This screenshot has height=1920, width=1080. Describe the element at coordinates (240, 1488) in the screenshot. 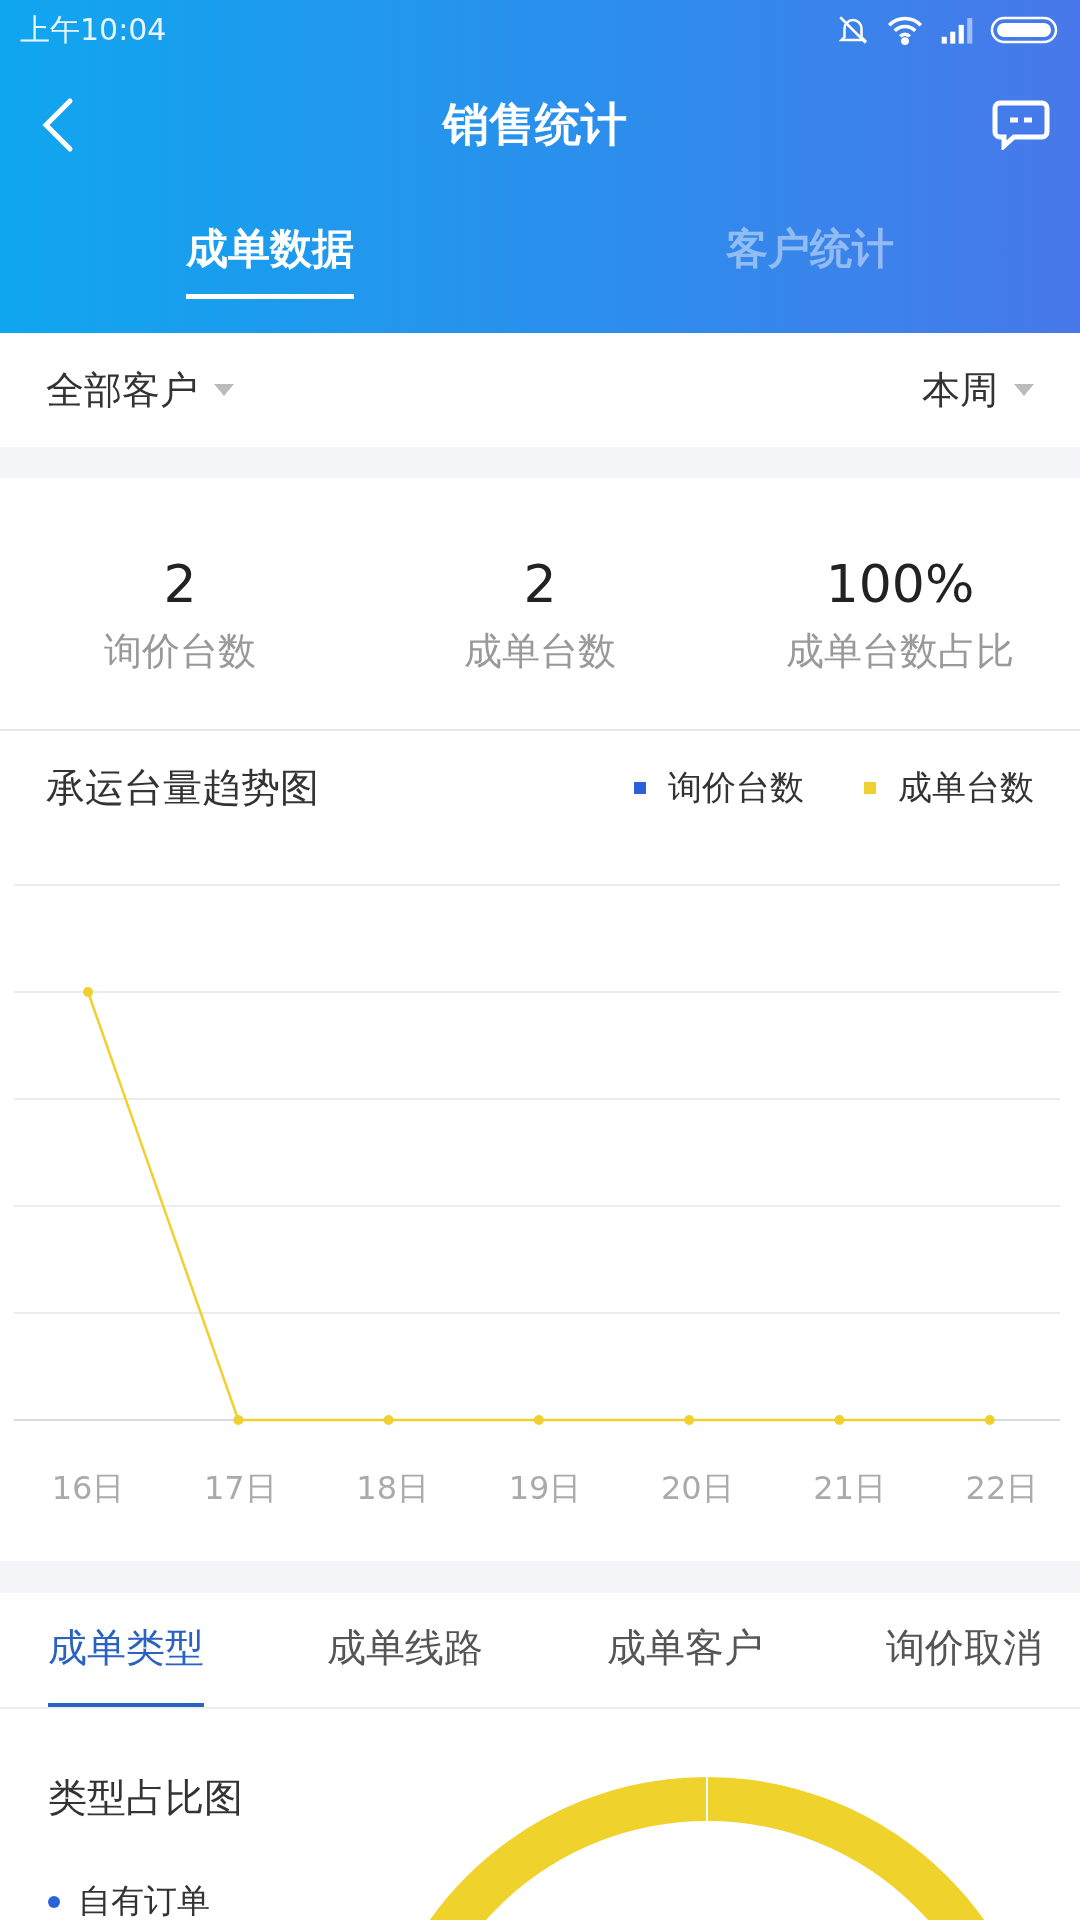

I see `axis-label: 17日` at that location.